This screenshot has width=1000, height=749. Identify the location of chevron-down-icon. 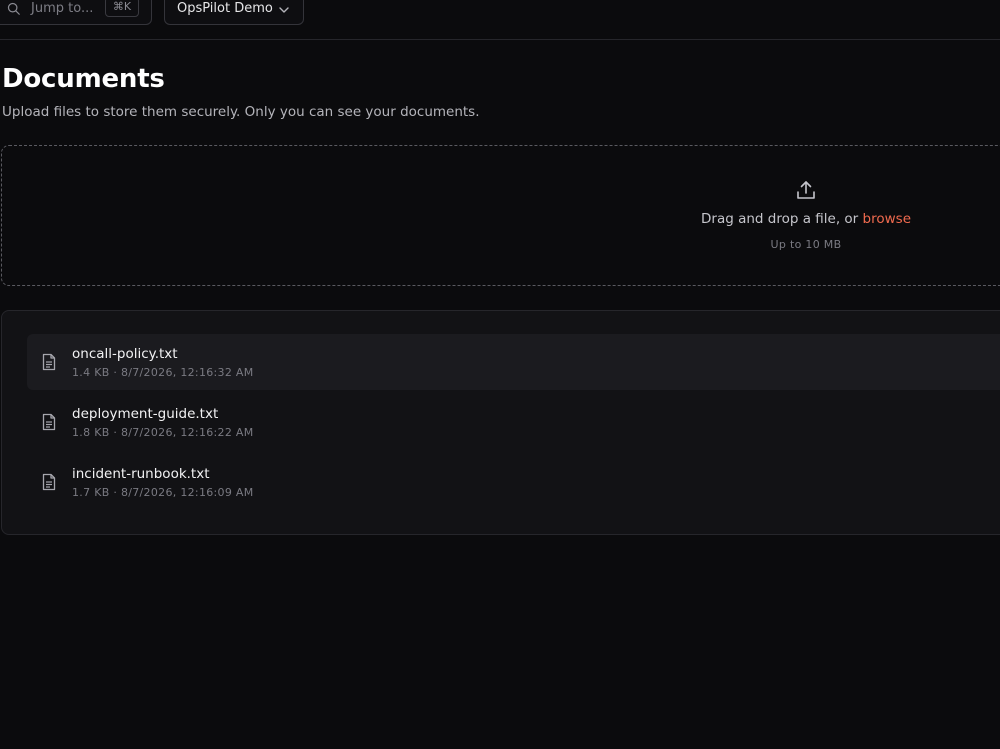
(284, 10).